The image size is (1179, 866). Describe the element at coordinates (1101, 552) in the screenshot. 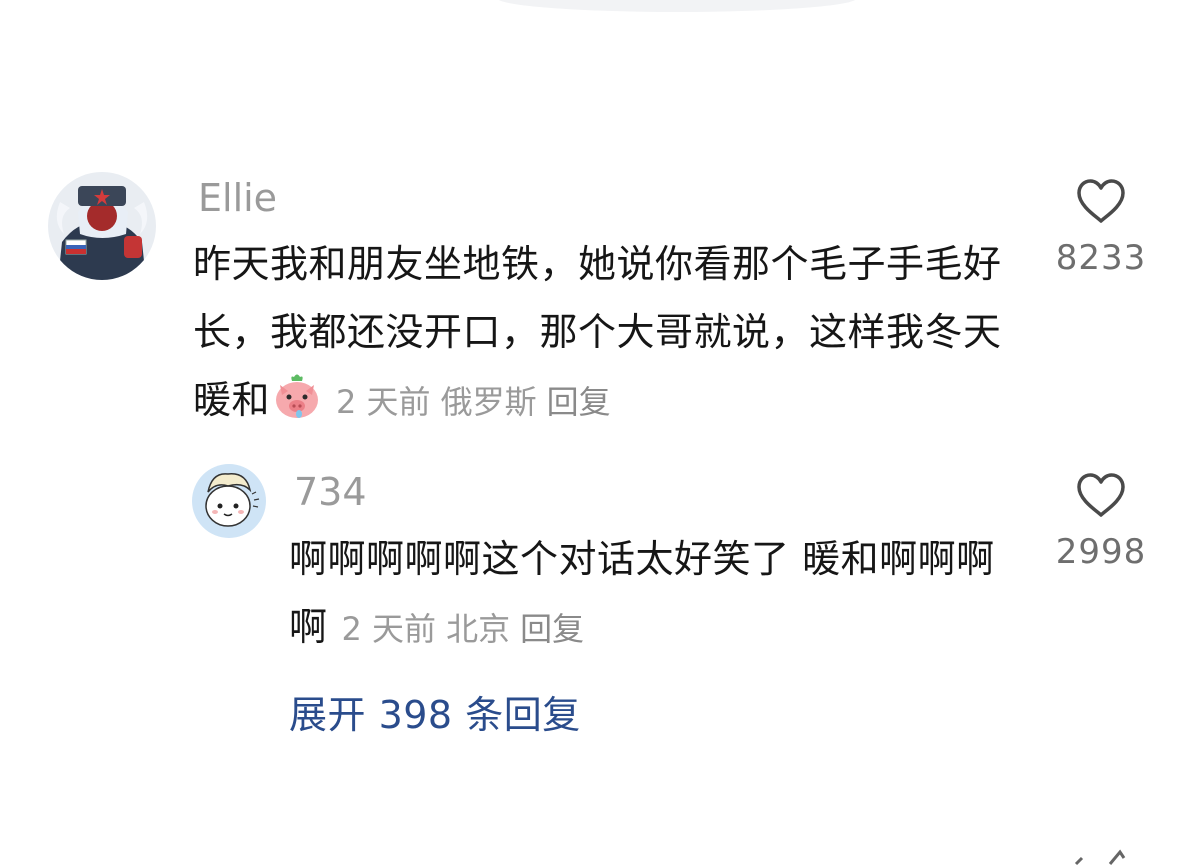

I see `reply-like-count: 2998` at that location.